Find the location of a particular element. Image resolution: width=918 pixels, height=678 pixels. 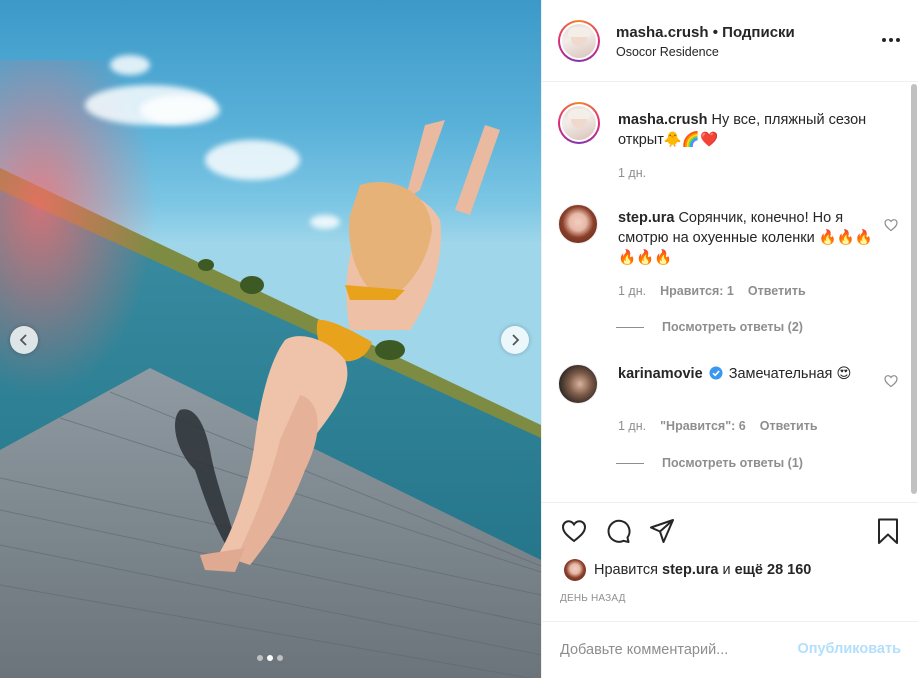

view-replies-button: Посмотреть ответы (1) is located at coordinates (709, 463).